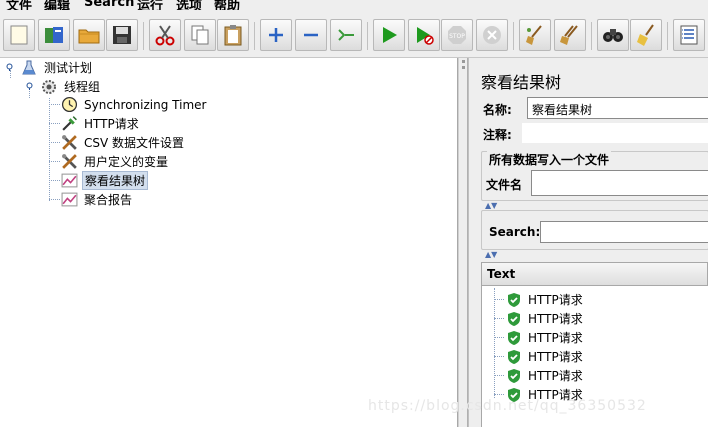 This screenshot has width=708, height=427. Describe the element at coordinates (497, 135) in the screenshot. I see `comment-label: 注释:` at that location.